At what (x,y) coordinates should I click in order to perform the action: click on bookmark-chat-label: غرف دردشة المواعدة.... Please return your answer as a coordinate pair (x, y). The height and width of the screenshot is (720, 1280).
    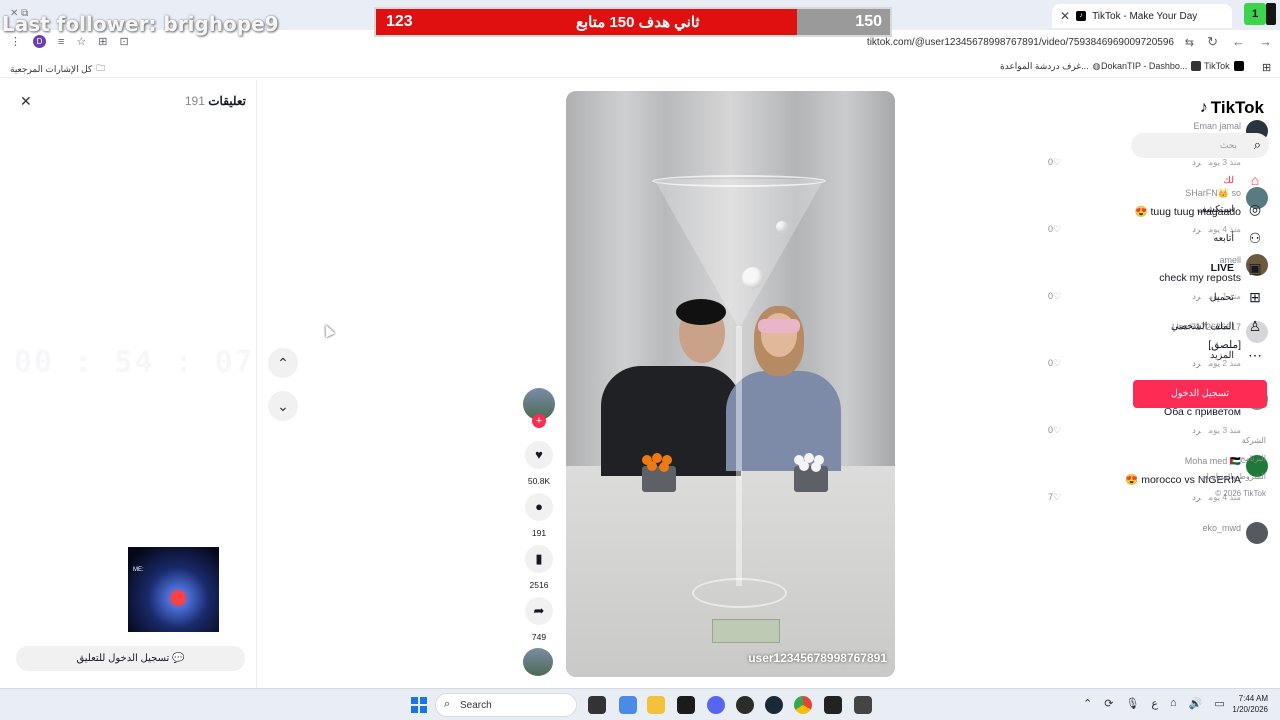
    Looking at the image, I should click on (1044, 66).